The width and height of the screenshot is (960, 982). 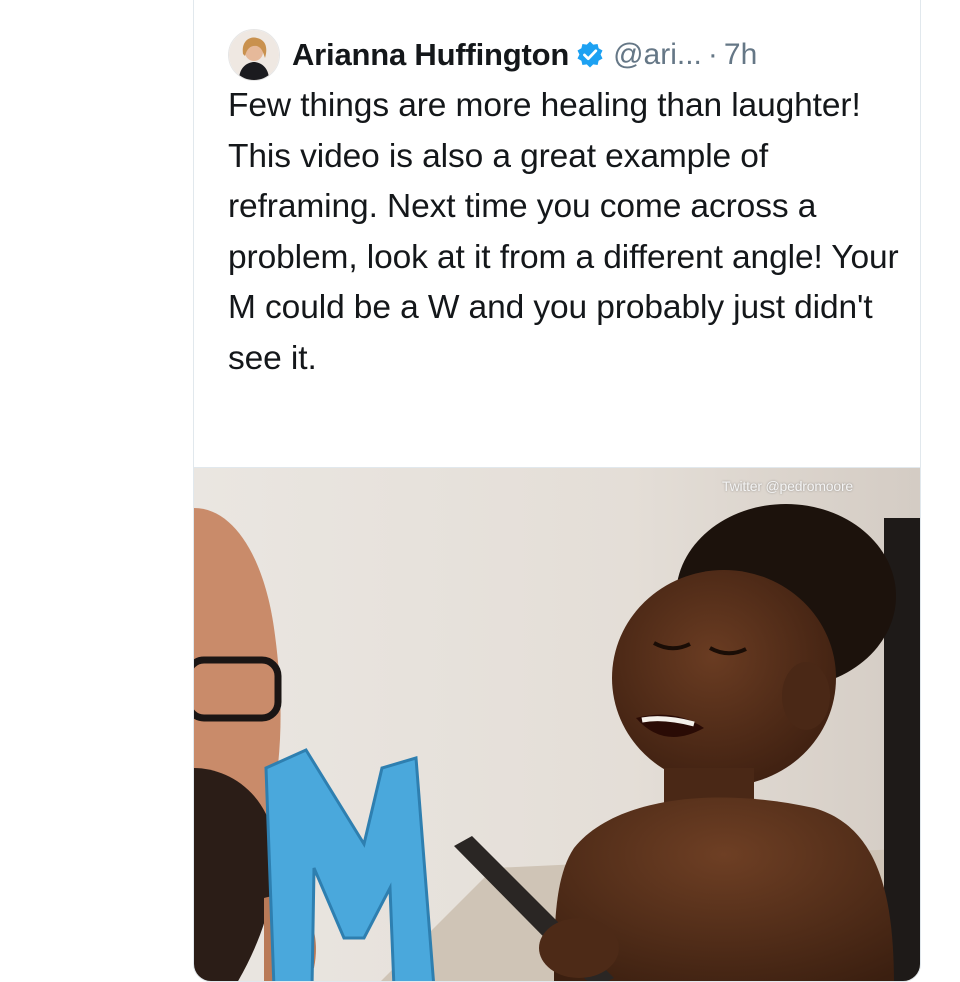 What do you see at coordinates (740, 55) in the screenshot?
I see `tweet-timestamp: 7h` at bounding box center [740, 55].